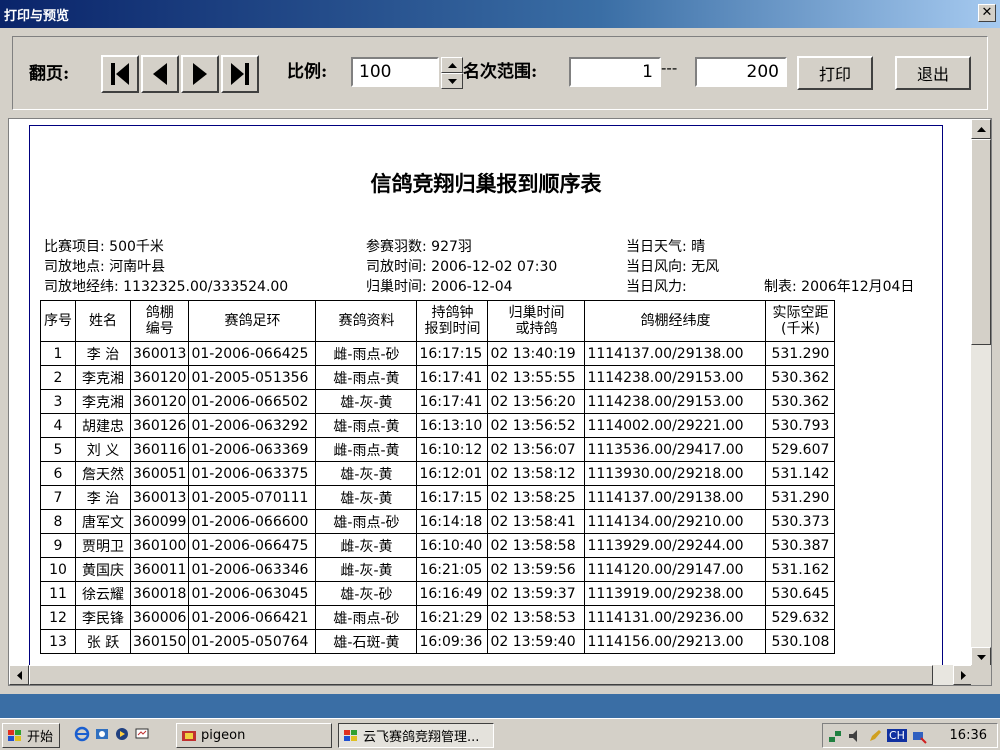 This screenshot has height=750, width=1000. What do you see at coordinates (103, 353) in the screenshot?
I see `table-cell: 李 治` at bounding box center [103, 353].